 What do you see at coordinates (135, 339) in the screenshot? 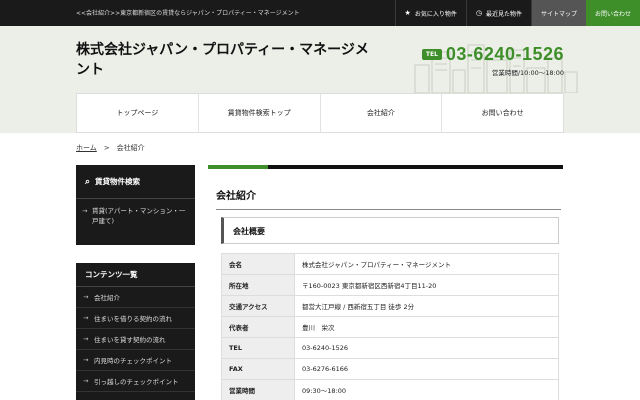
I see `sidebar-item-lease-flow: 住まいを貸す契約の流れ` at bounding box center [135, 339].